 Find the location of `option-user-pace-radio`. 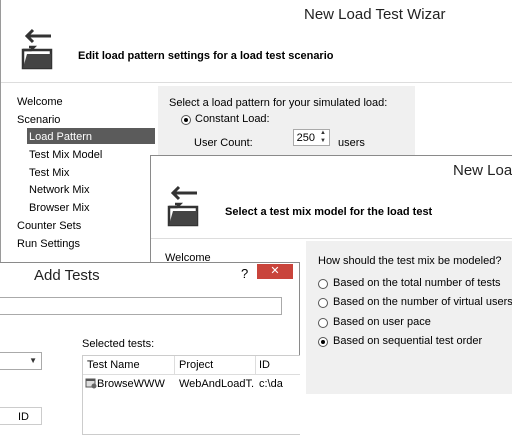

option-user-pace-radio is located at coordinates (323, 323).